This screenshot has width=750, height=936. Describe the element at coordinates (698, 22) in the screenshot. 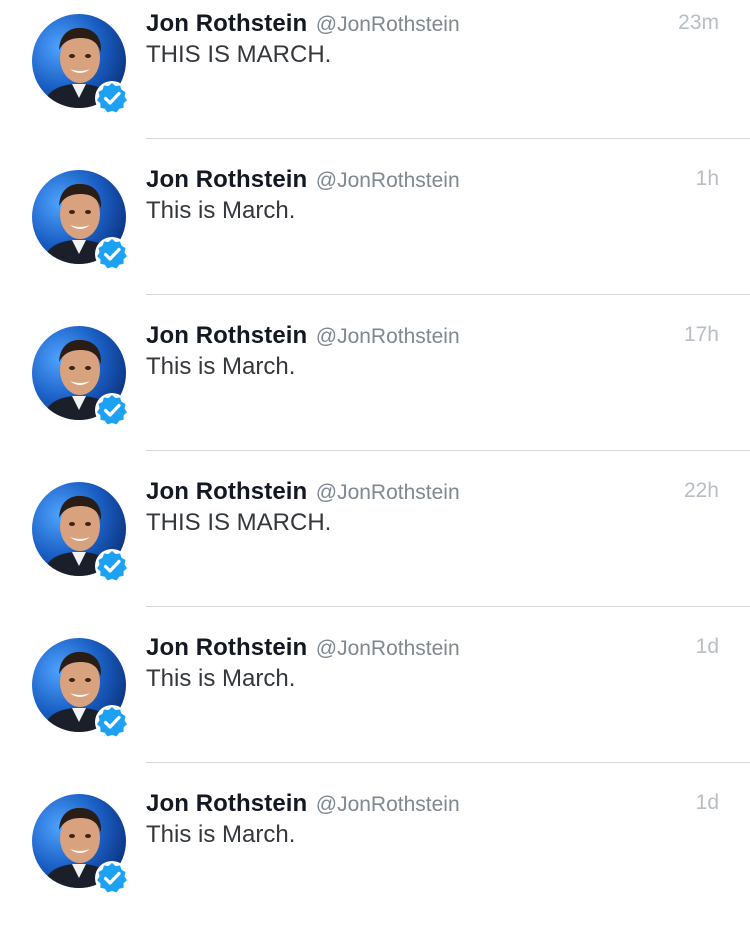

I see `tweet-timestamp: 23m` at that location.